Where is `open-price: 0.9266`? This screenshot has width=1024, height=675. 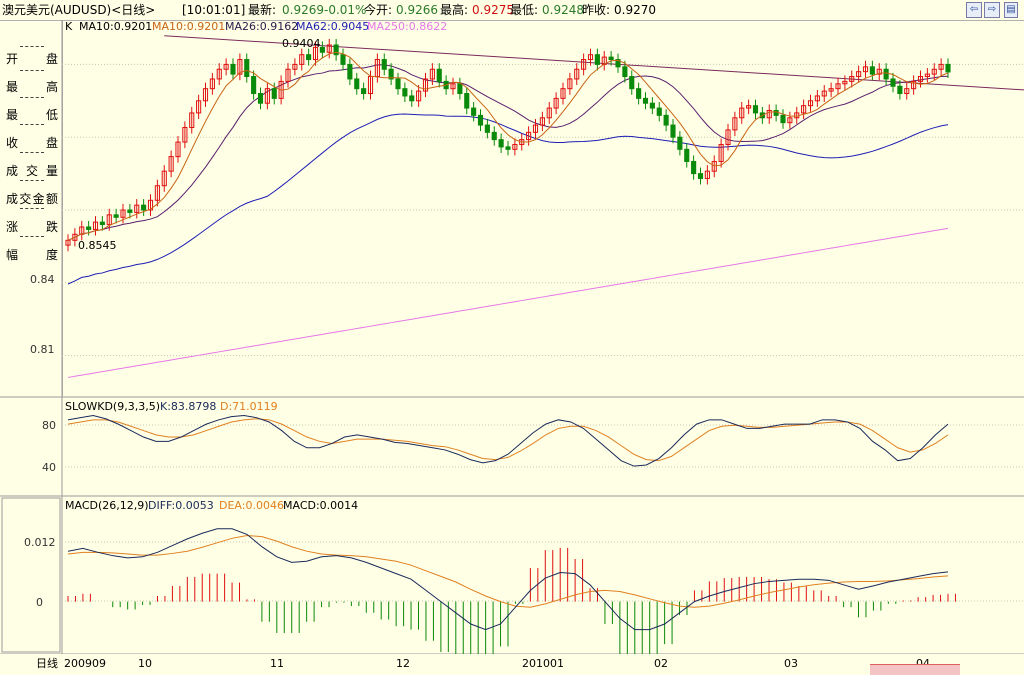
open-price: 0.9266 is located at coordinates (417, 10).